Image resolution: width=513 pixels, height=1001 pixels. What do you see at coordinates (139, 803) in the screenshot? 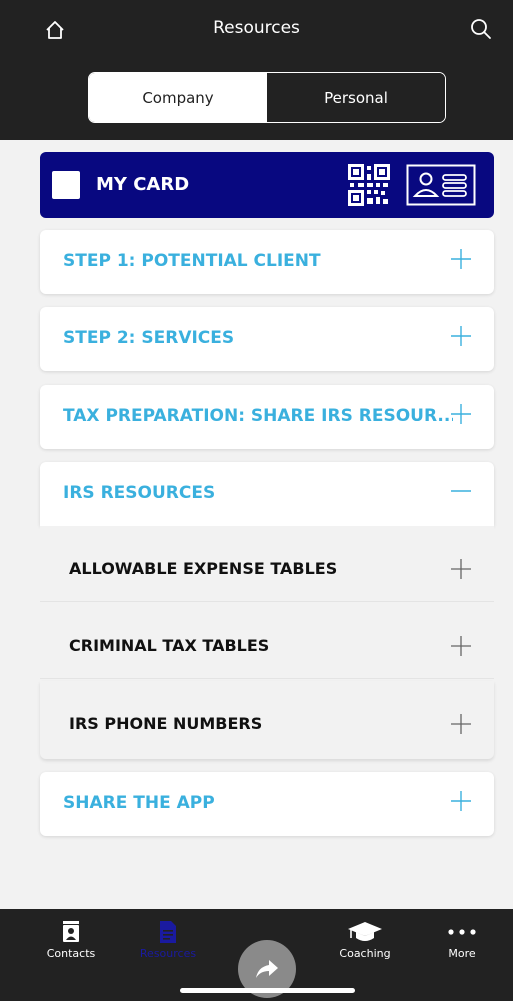
I see `section-title: SHARE THE APP` at bounding box center [139, 803].